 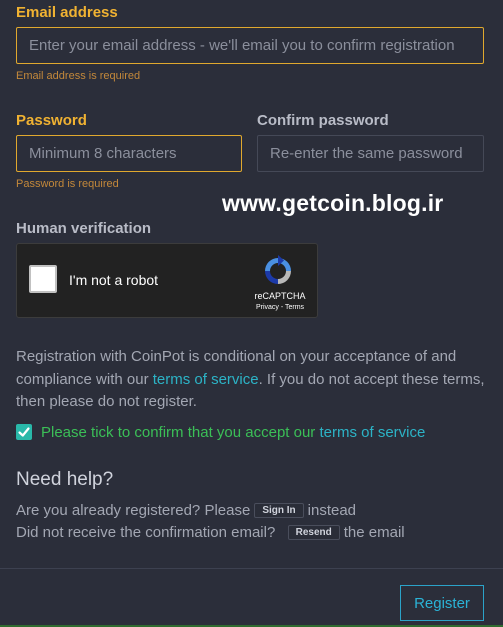 What do you see at coordinates (442, 603) in the screenshot?
I see `register-button: Register` at bounding box center [442, 603].